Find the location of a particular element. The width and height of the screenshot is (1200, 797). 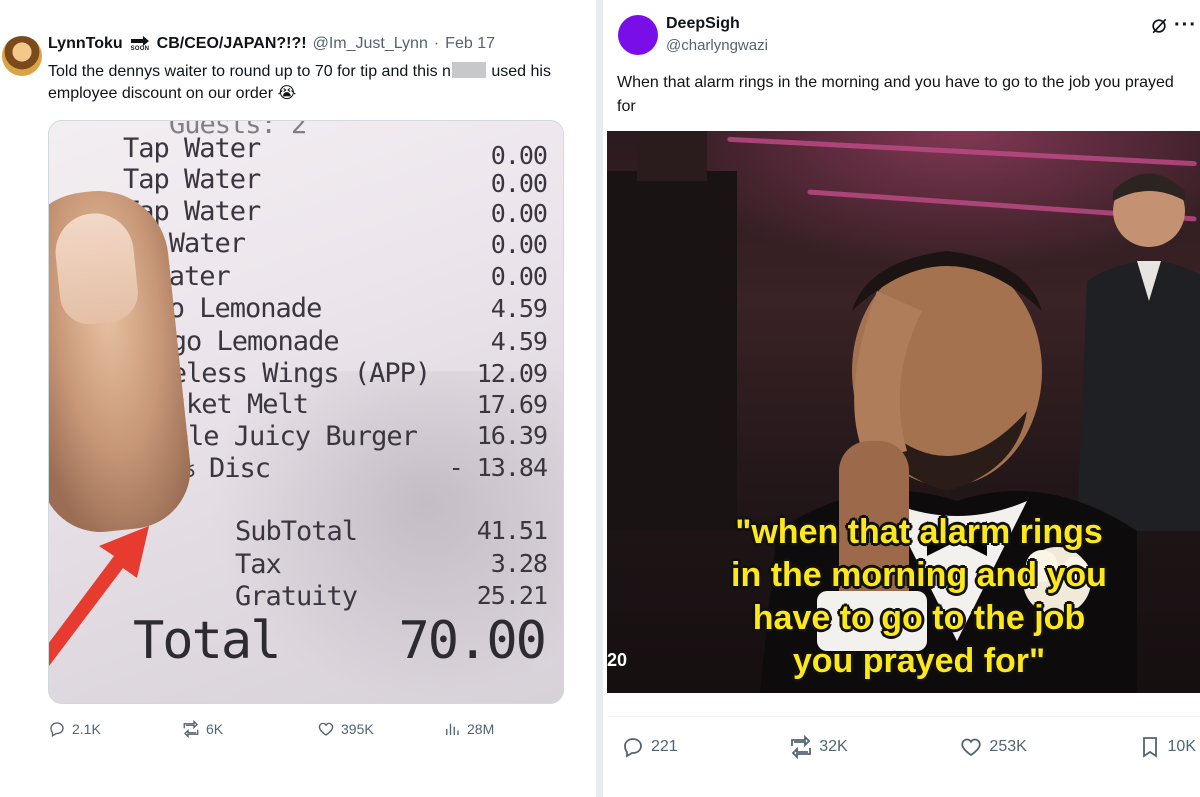

bookmark-button: 10K is located at coordinates (1167, 747).